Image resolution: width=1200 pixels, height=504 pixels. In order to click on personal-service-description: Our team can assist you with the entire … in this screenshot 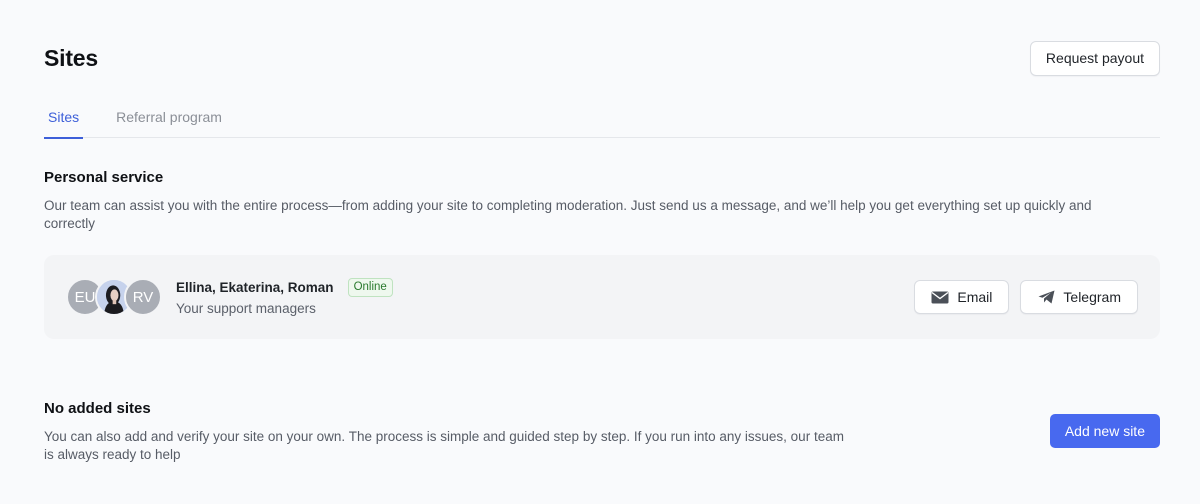, I will do `click(568, 214)`.